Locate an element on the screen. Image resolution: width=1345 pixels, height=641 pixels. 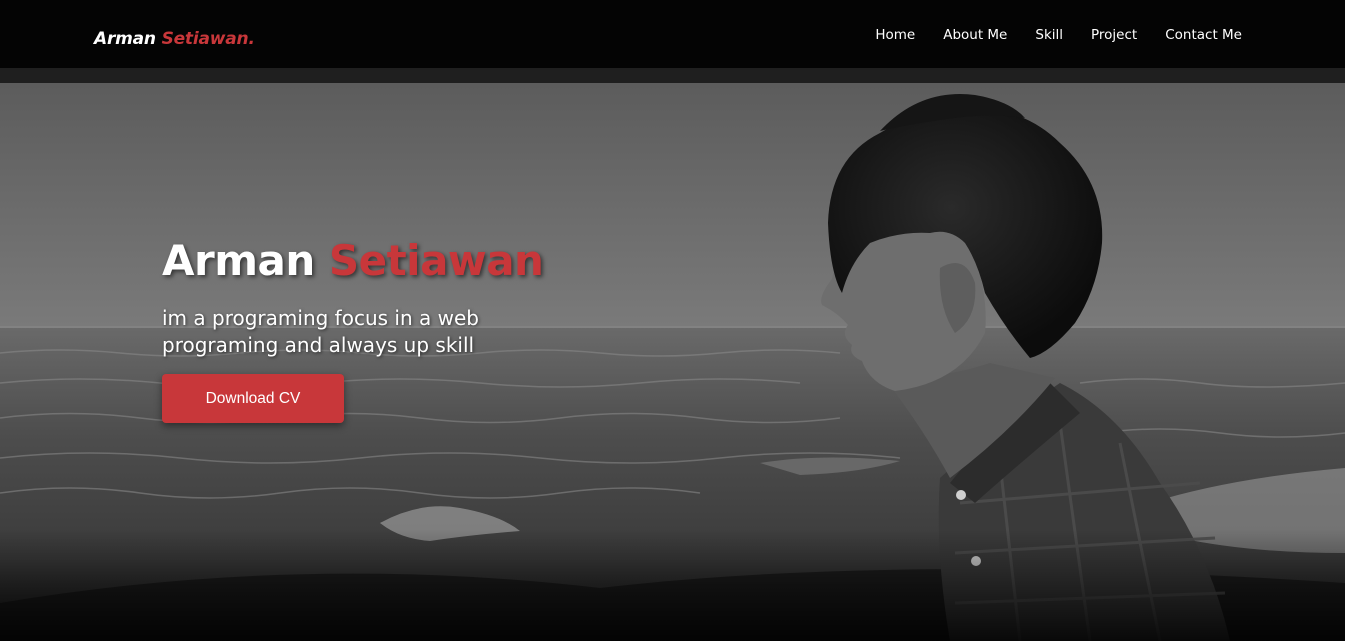
nav-item-skill: Skill is located at coordinates (1049, 35).